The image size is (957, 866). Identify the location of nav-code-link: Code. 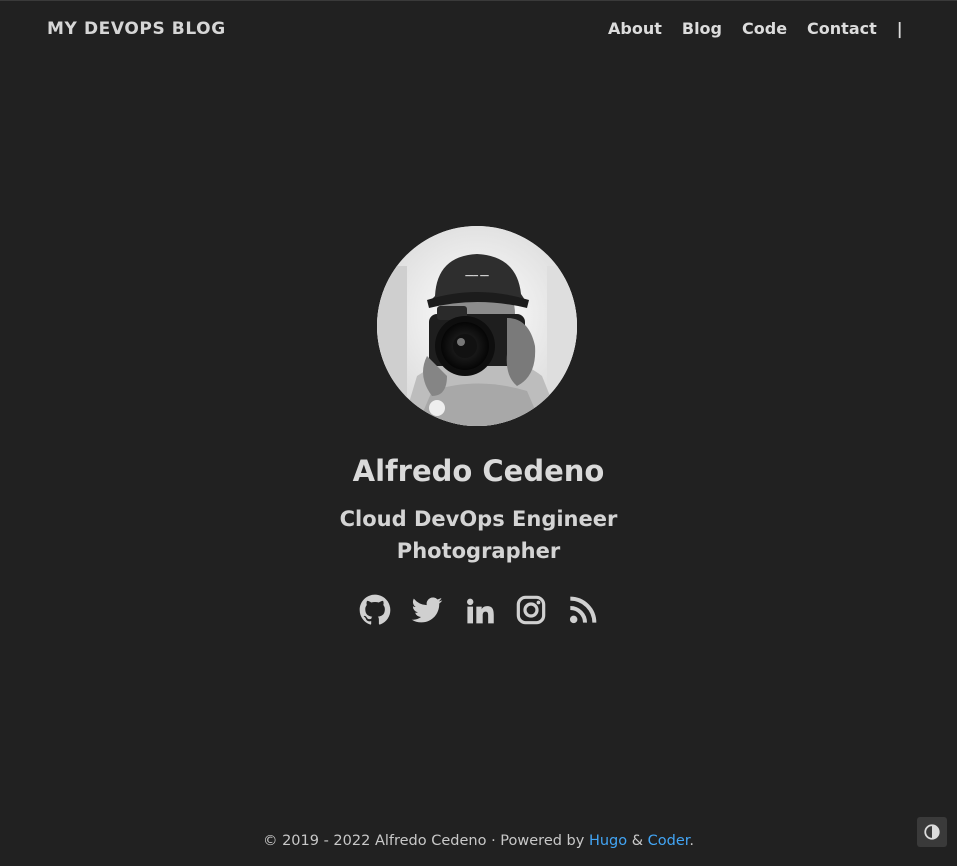
(764, 28).